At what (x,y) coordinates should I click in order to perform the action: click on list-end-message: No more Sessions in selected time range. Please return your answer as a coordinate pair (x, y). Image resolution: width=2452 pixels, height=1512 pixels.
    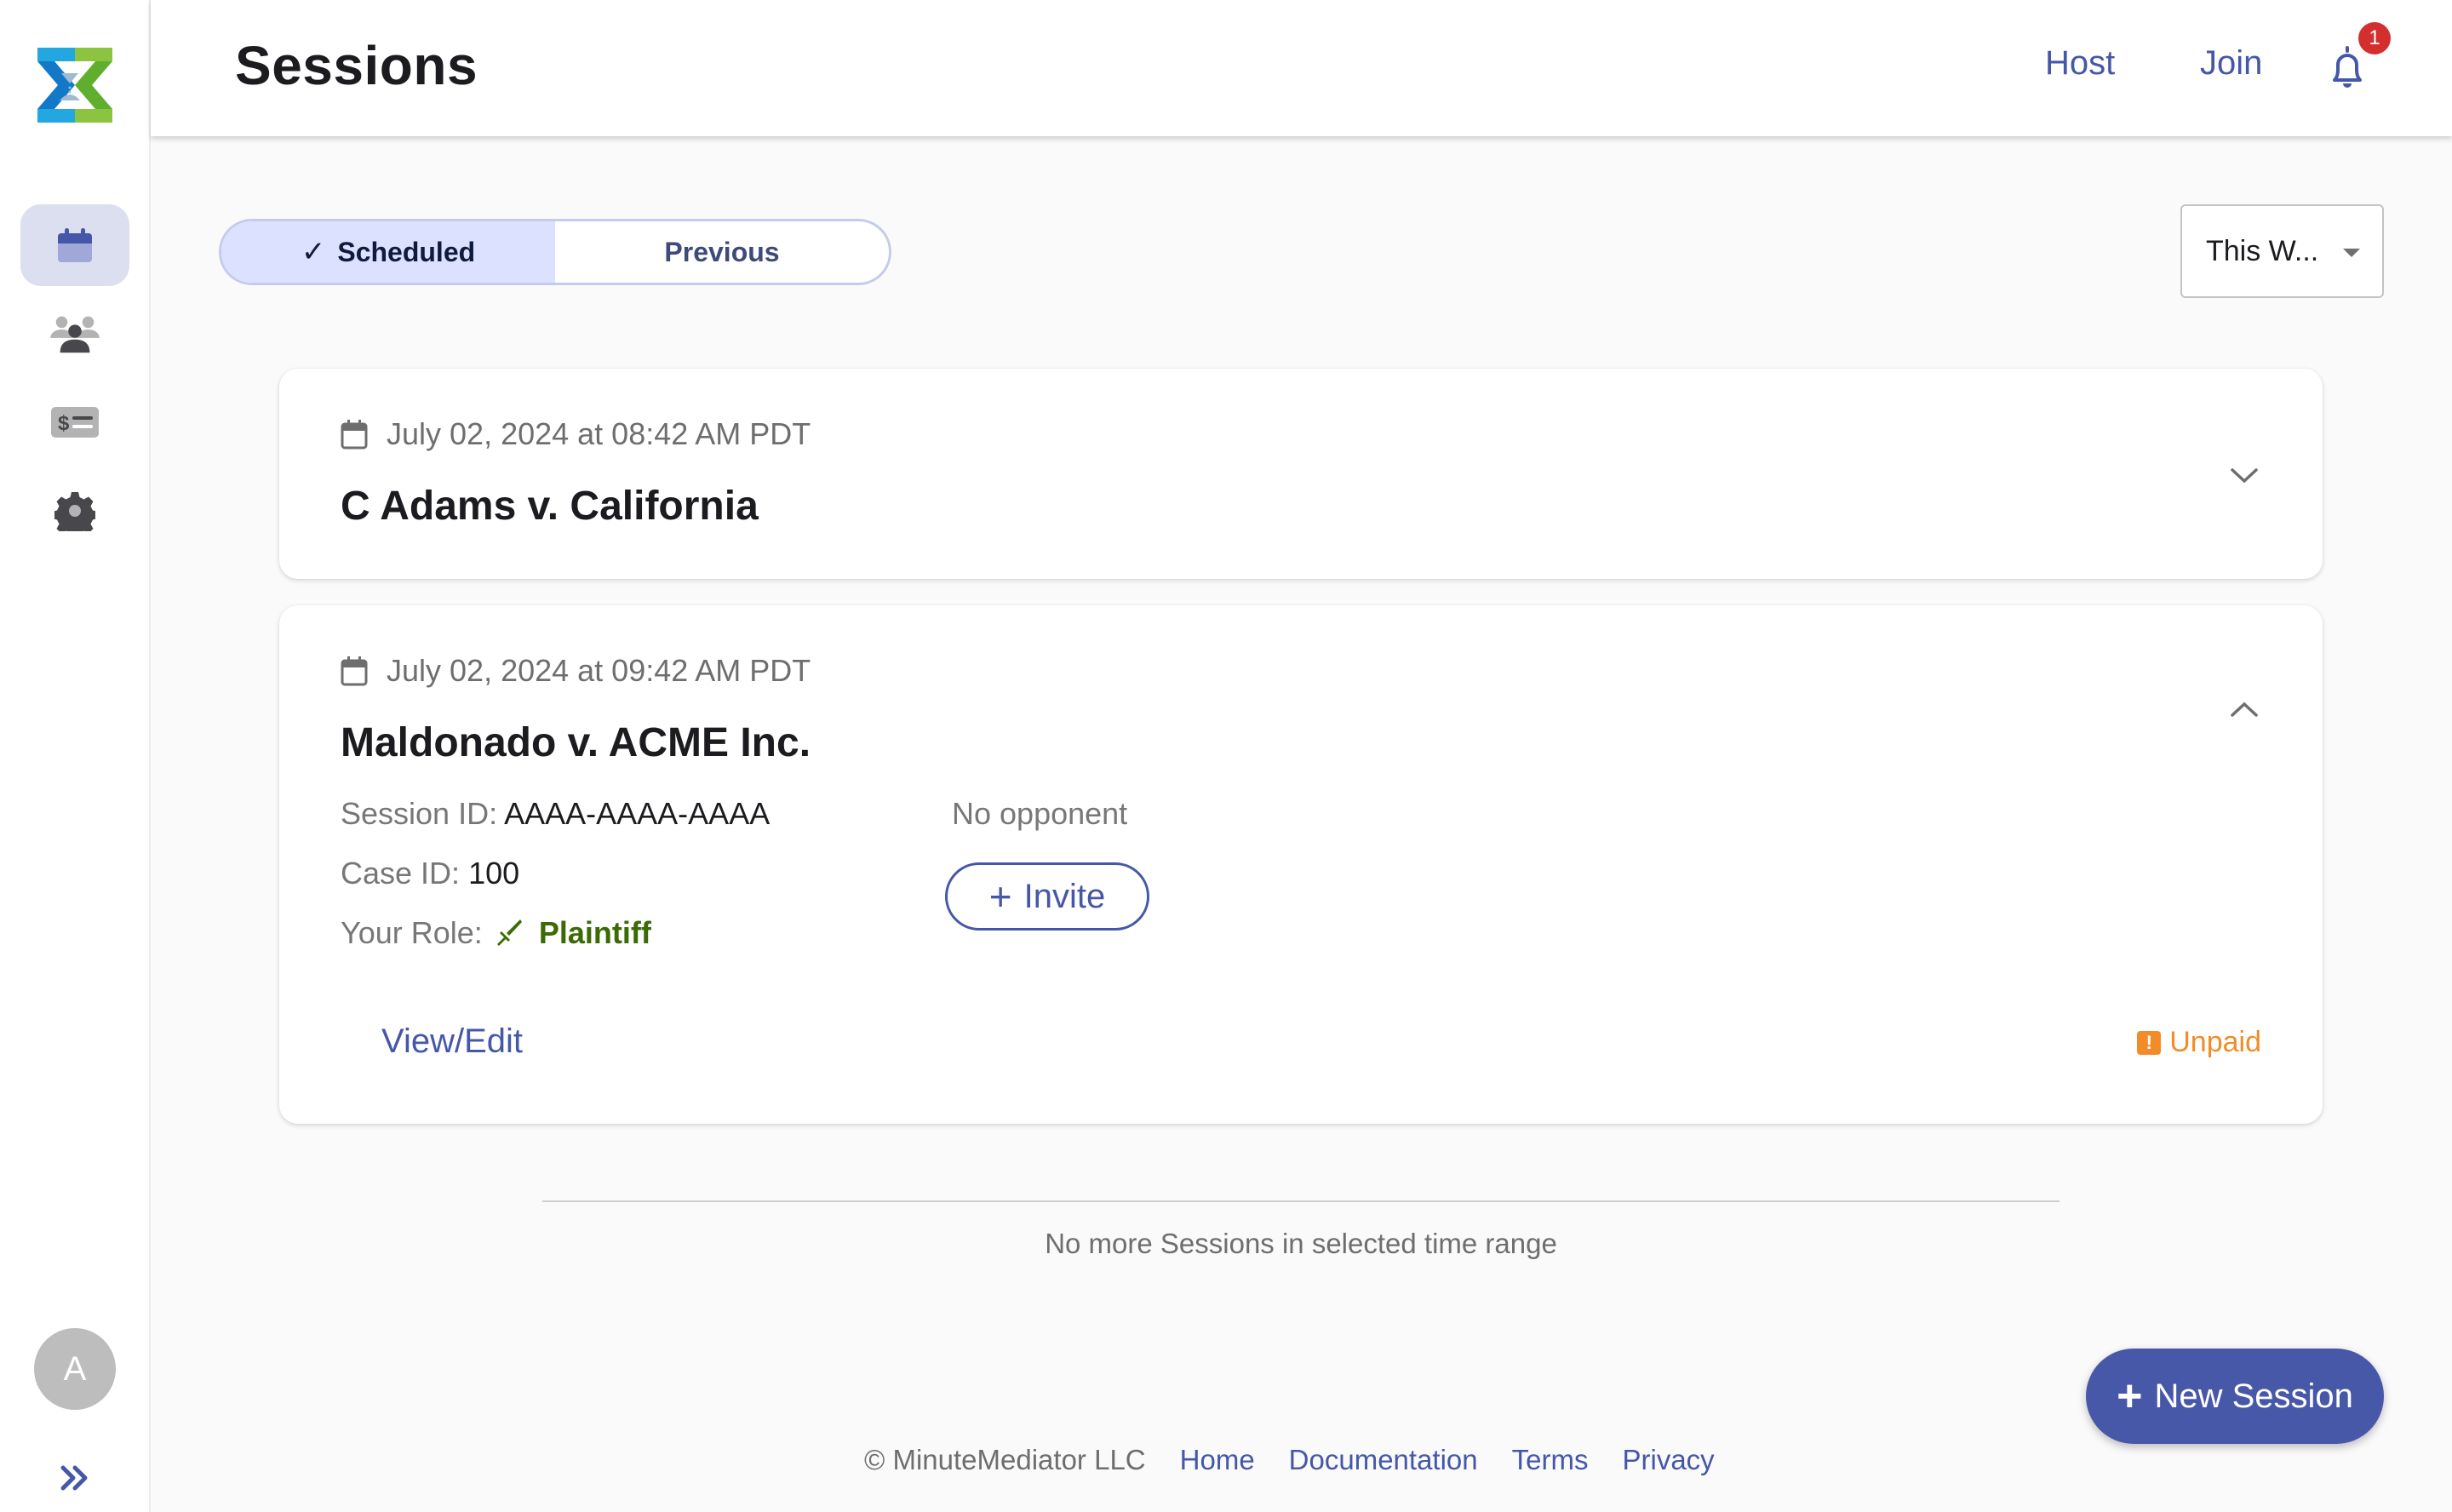
    Looking at the image, I should click on (1301, 1243).